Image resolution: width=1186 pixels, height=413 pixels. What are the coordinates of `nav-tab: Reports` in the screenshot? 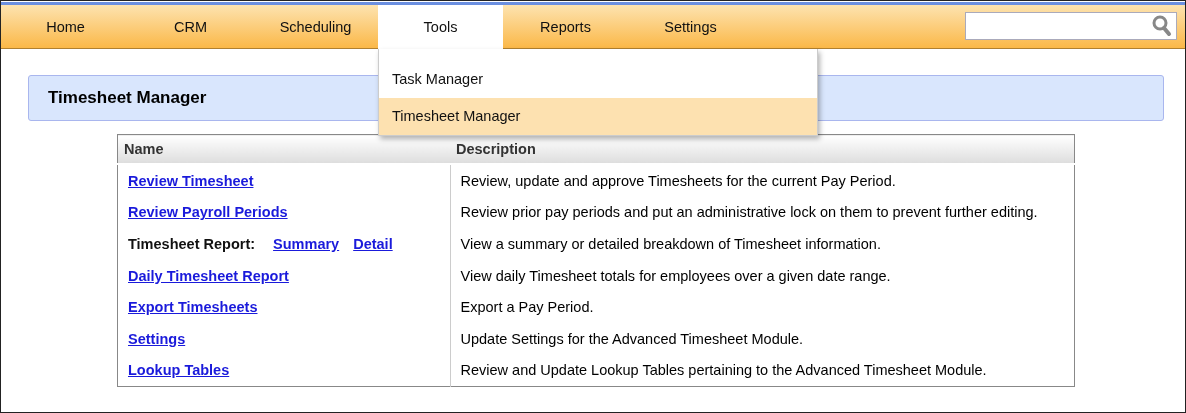 It's located at (565, 26).